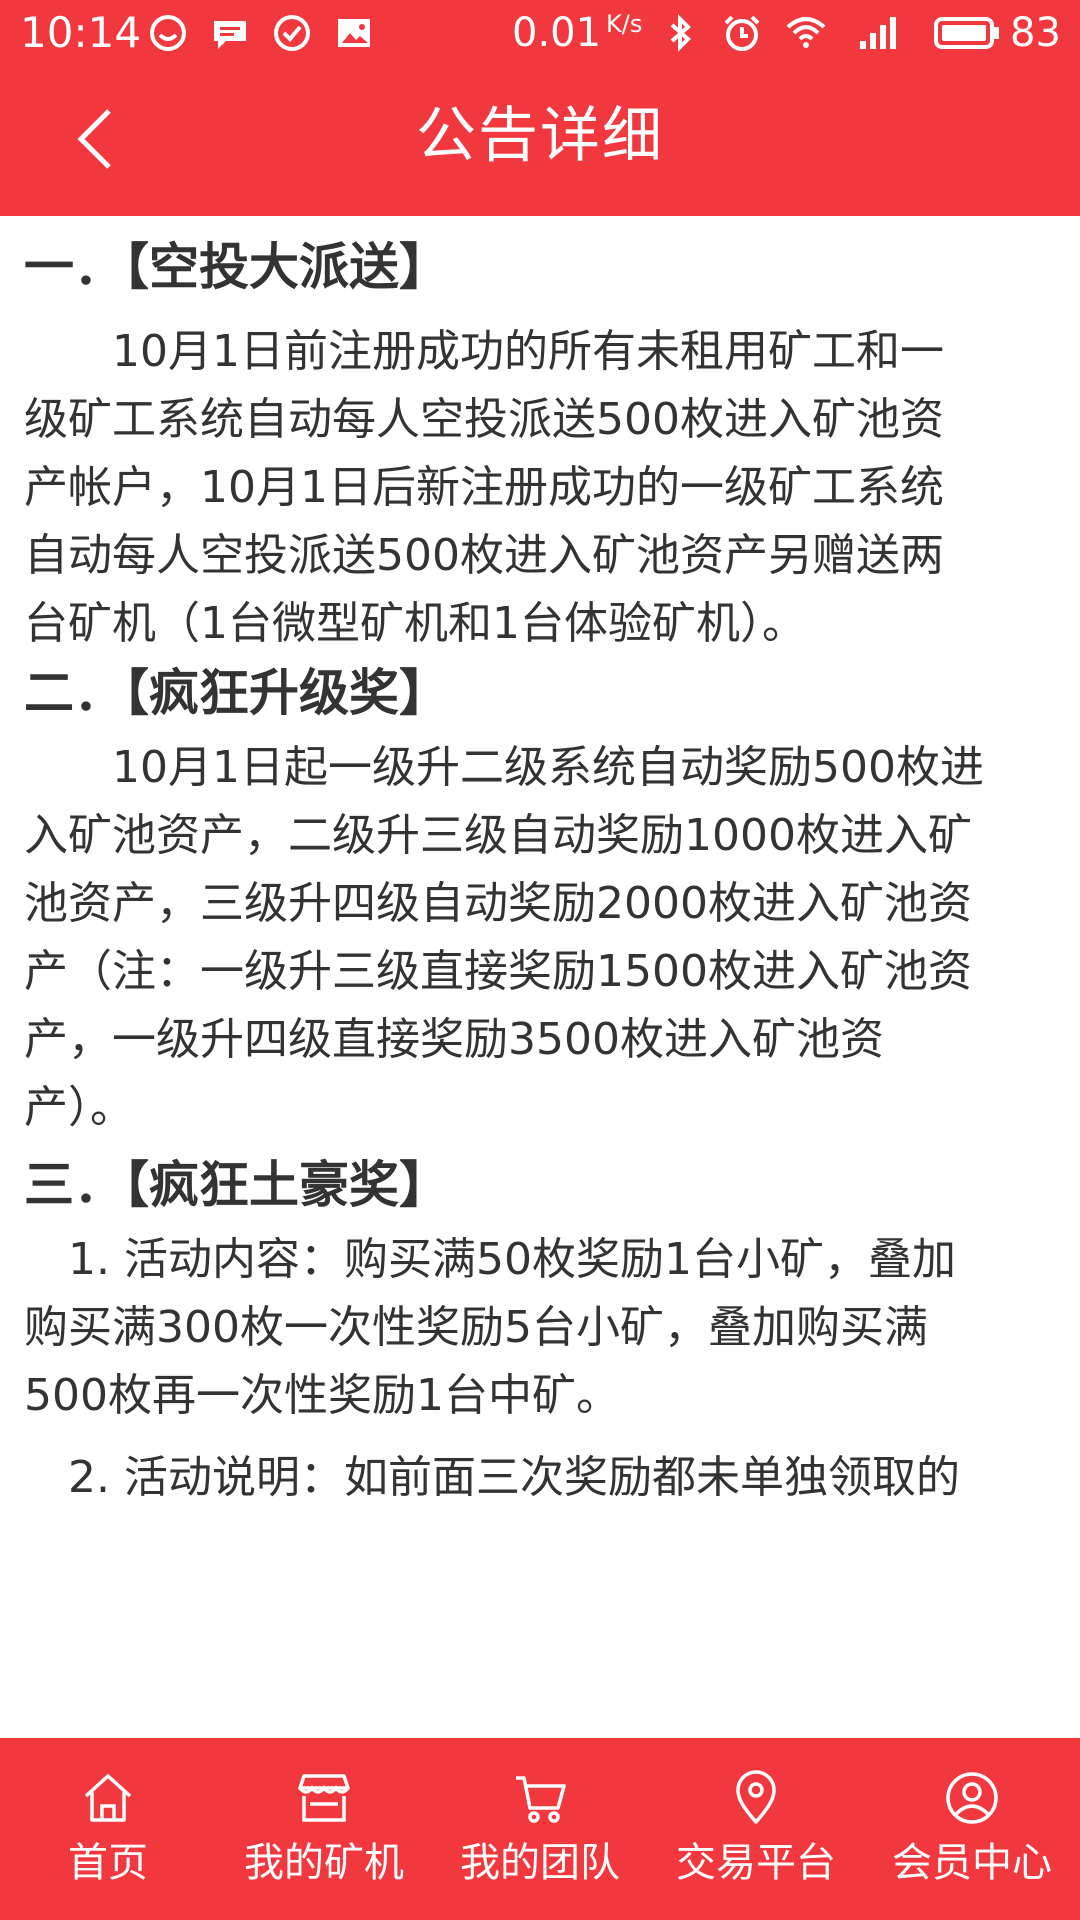 The image size is (1080, 1920). What do you see at coordinates (756, 1797) in the screenshot?
I see `location-pin-icon` at bounding box center [756, 1797].